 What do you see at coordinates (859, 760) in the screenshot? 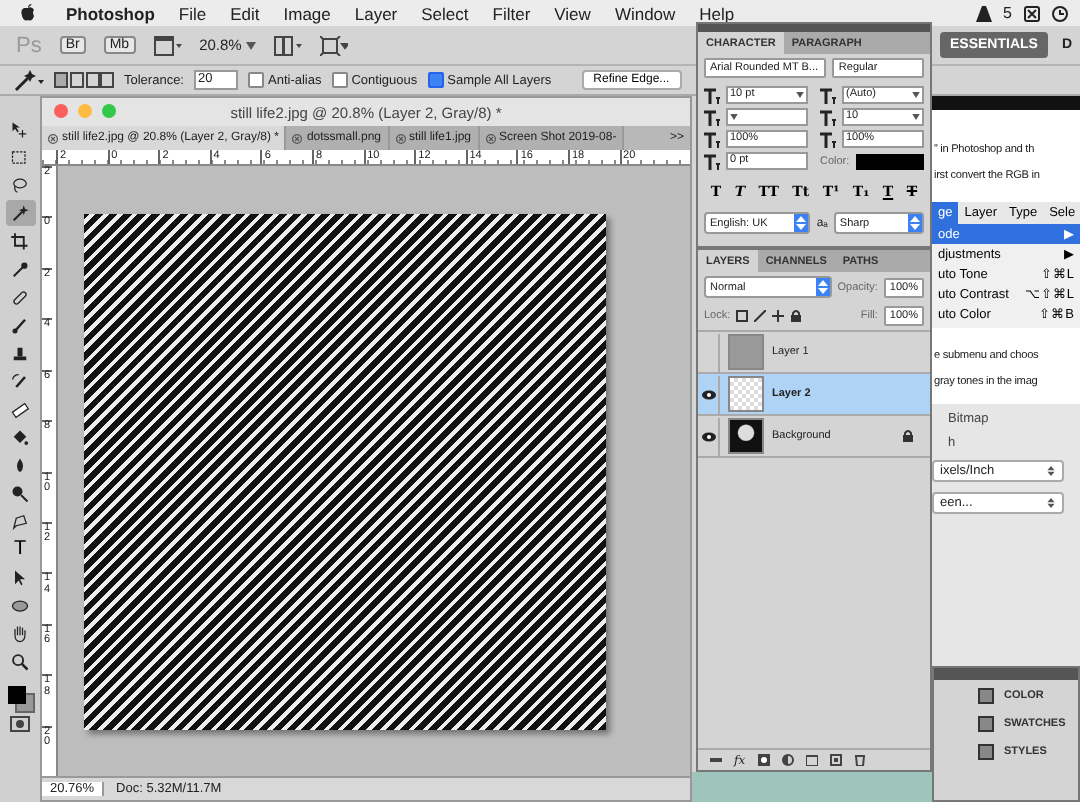
I see `trash-icon` at bounding box center [859, 760].